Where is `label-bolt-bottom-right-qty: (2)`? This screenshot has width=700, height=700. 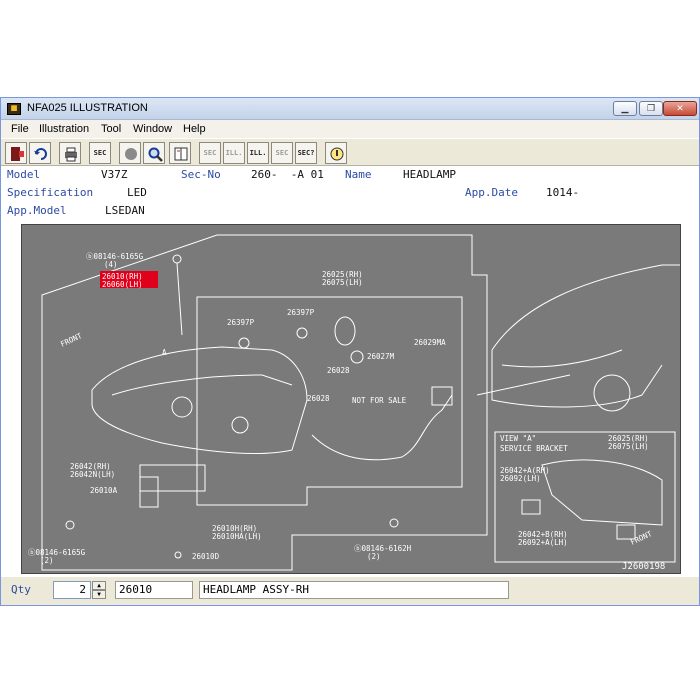
label-bolt-bottom-right-qty: (2) is located at coordinates (374, 556).